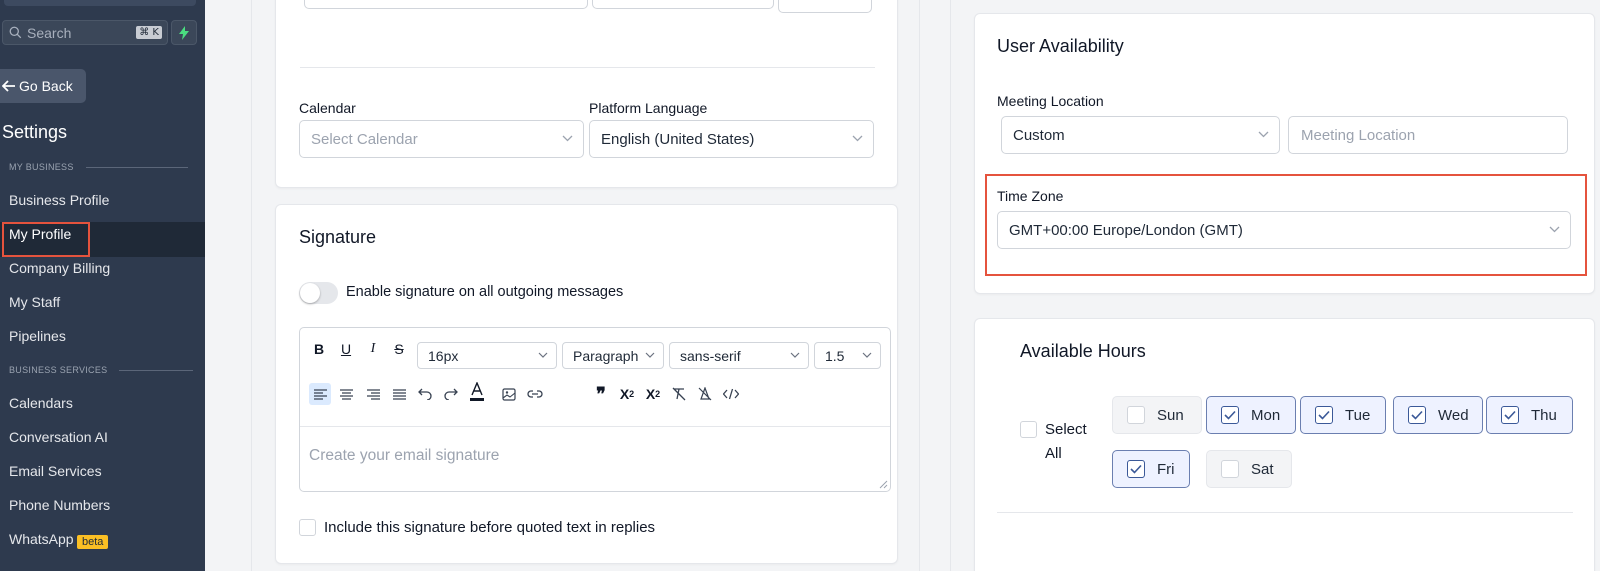 Image resolution: width=1600 pixels, height=571 pixels. What do you see at coordinates (59, 505) in the screenshot?
I see `sidebar-item-phone-numbers: Phone Numbers` at bounding box center [59, 505].